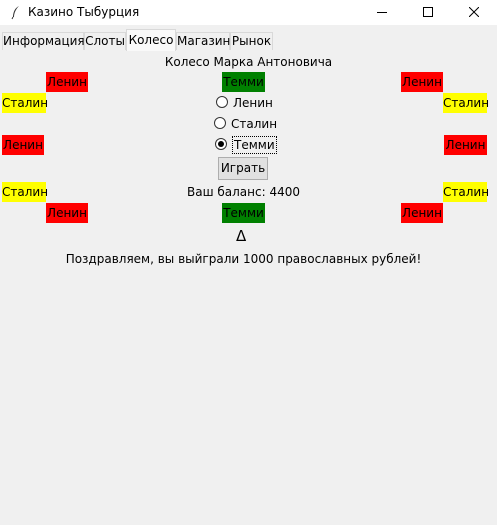 Image resolution: width=497 pixels, height=525 pixels. I want to click on tab-wheel: Колесо, so click(151, 40).